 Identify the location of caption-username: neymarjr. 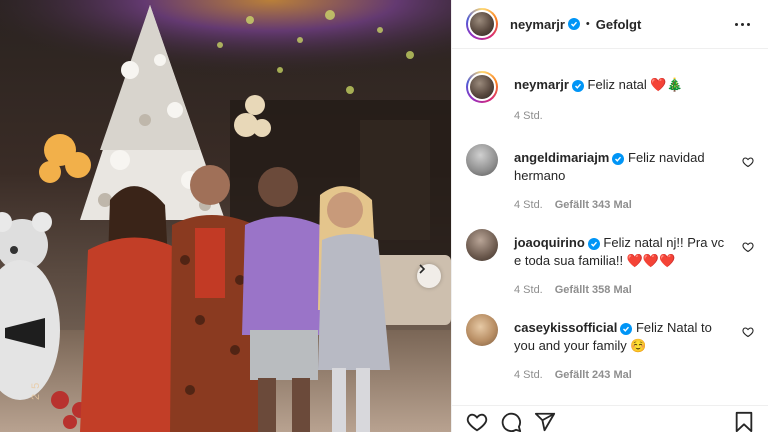
(541, 84).